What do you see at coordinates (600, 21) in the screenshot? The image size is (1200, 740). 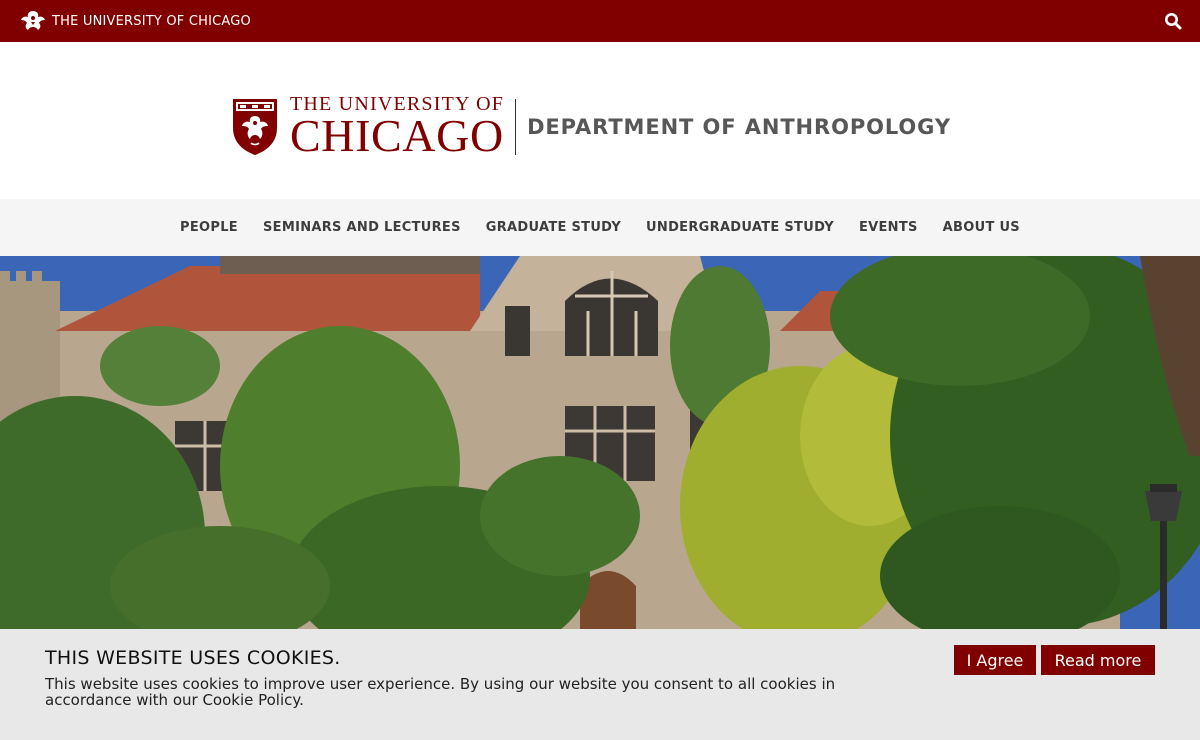 I see `top-bar: THE UNIVERSITY OF CHICAGO` at bounding box center [600, 21].